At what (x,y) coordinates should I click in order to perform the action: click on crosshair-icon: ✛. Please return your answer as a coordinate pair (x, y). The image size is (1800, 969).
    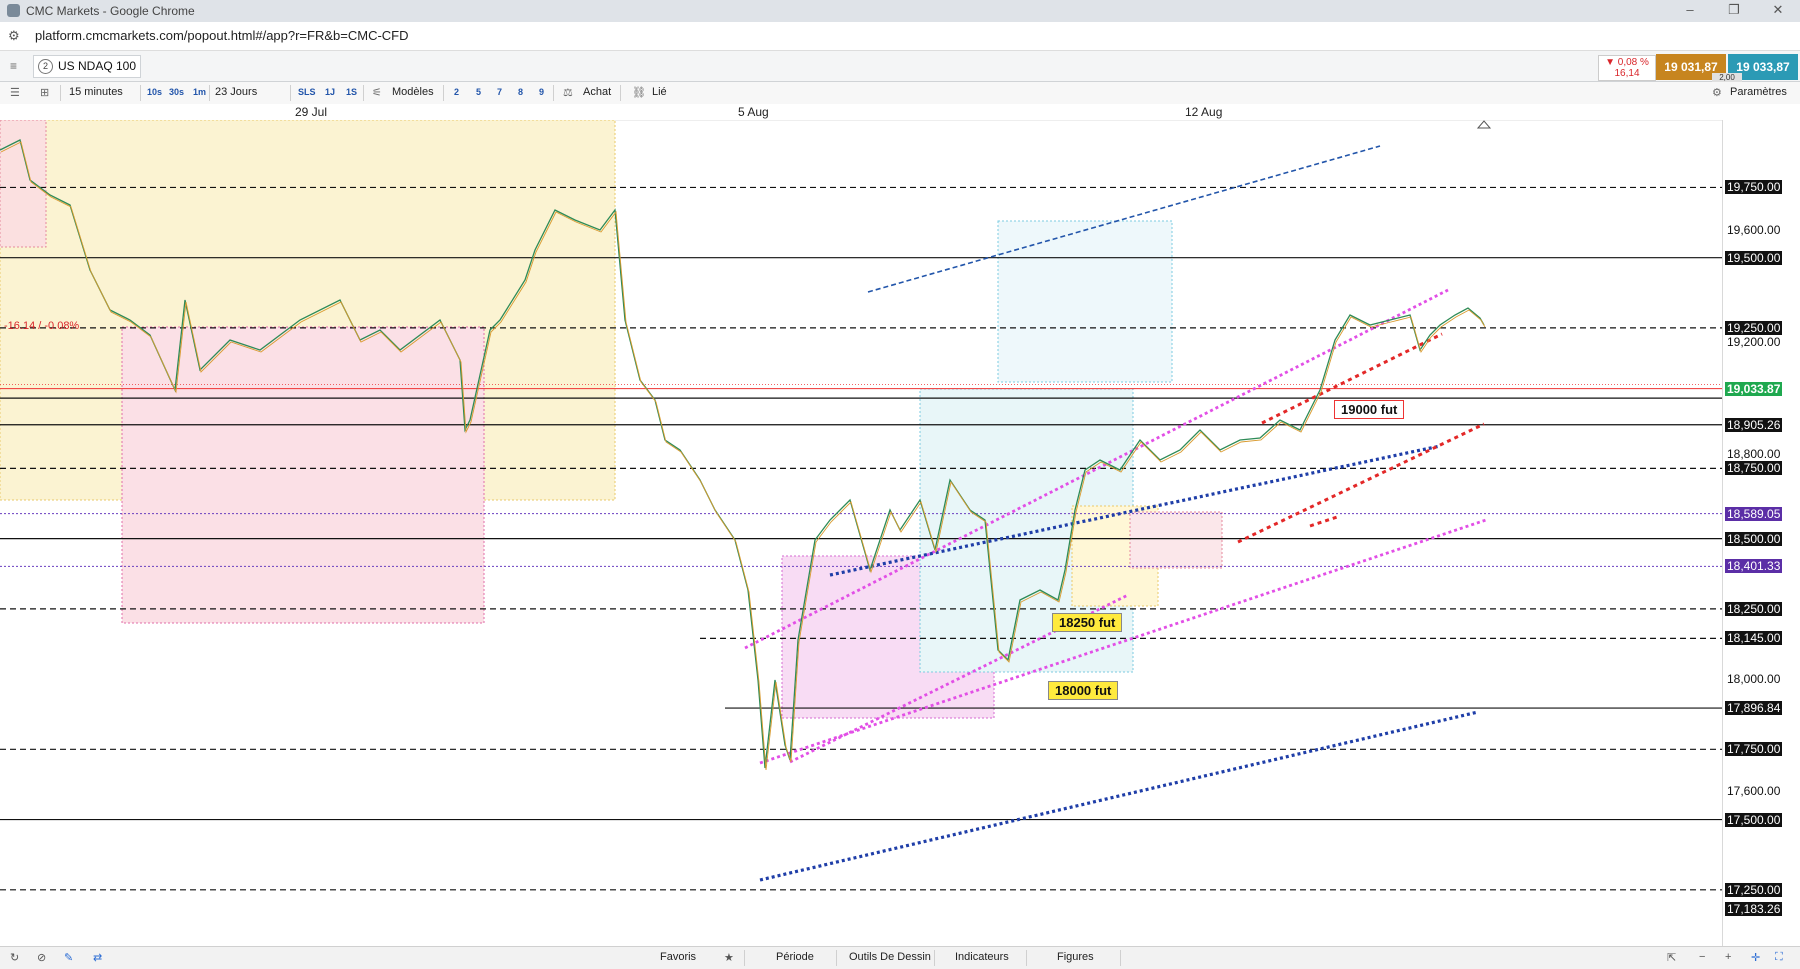
    Looking at the image, I should click on (1755, 957).